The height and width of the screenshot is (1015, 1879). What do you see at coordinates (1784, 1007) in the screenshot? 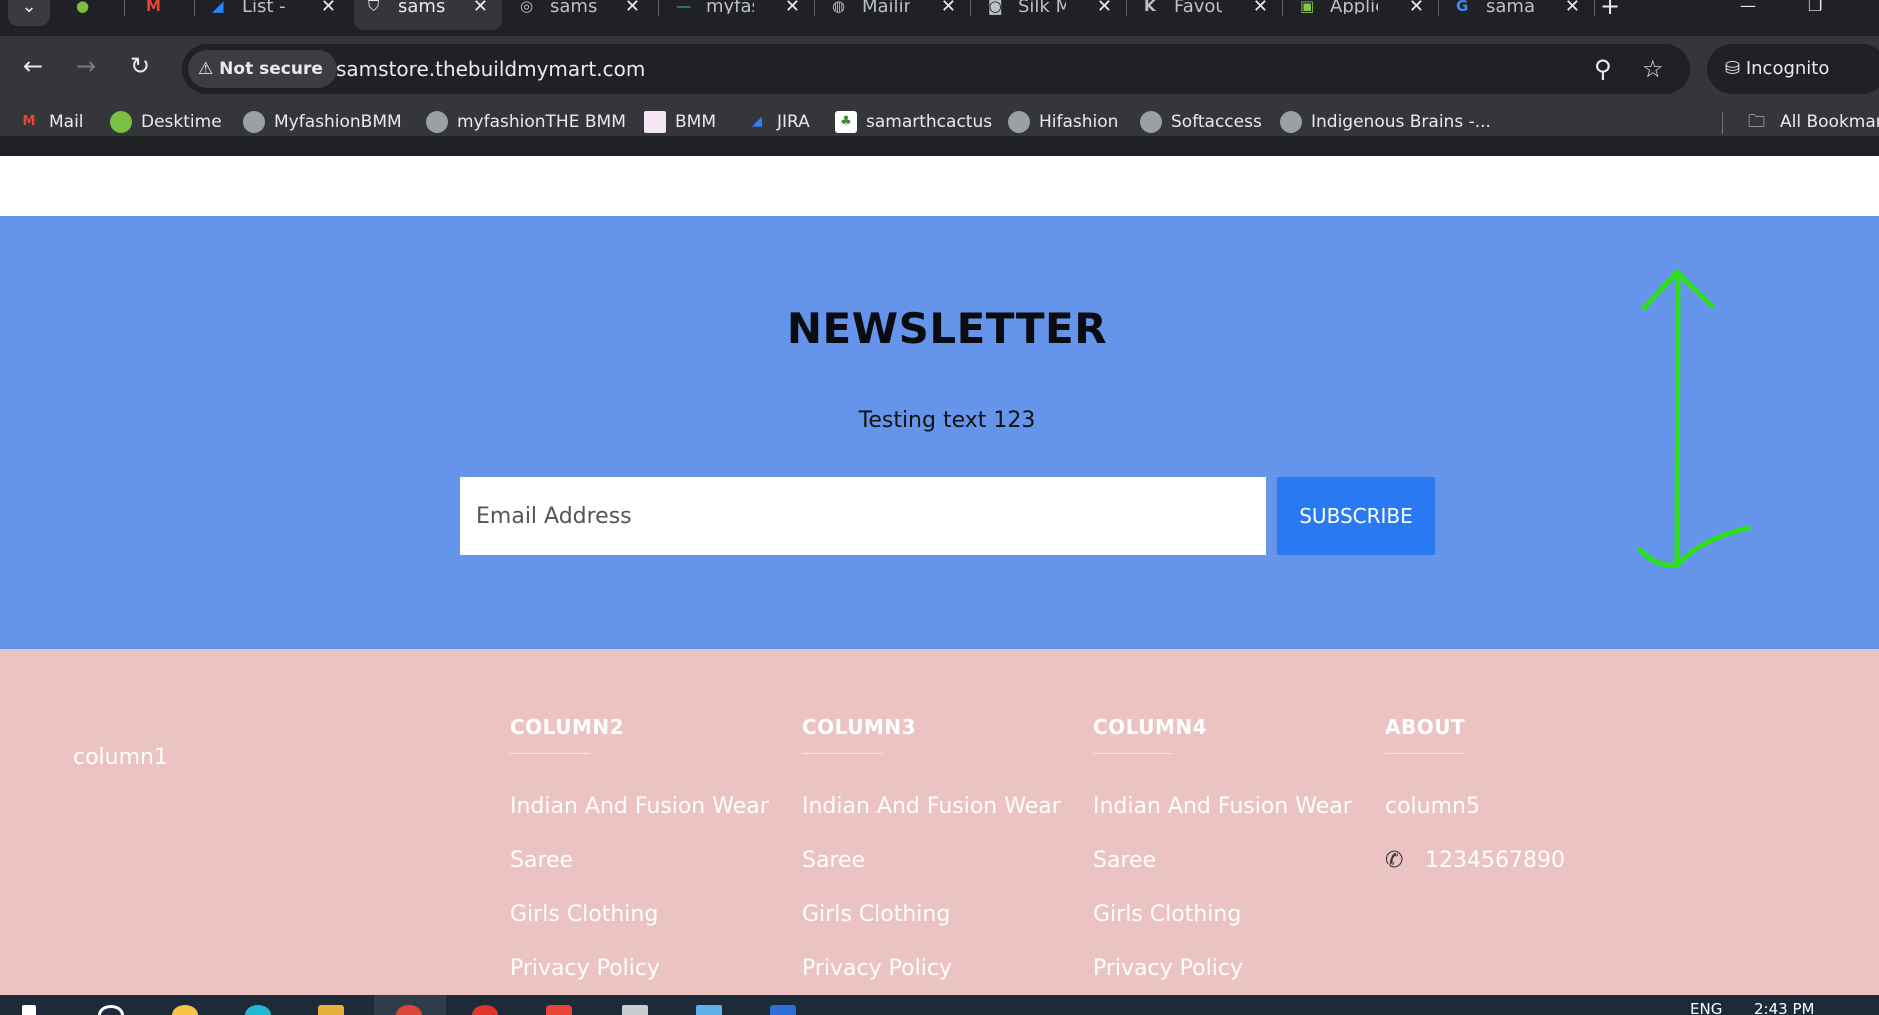
I see `clock: 2:43 PM` at bounding box center [1784, 1007].